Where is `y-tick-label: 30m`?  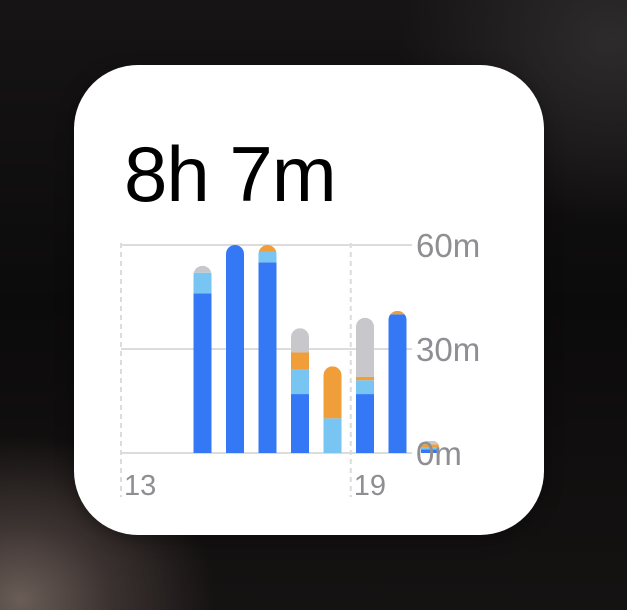 y-tick-label: 30m is located at coordinates (448, 349).